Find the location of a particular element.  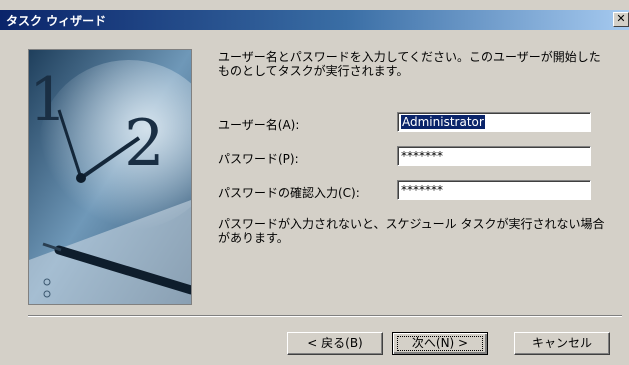

back-button: < 戻る(B) is located at coordinates (335, 343).